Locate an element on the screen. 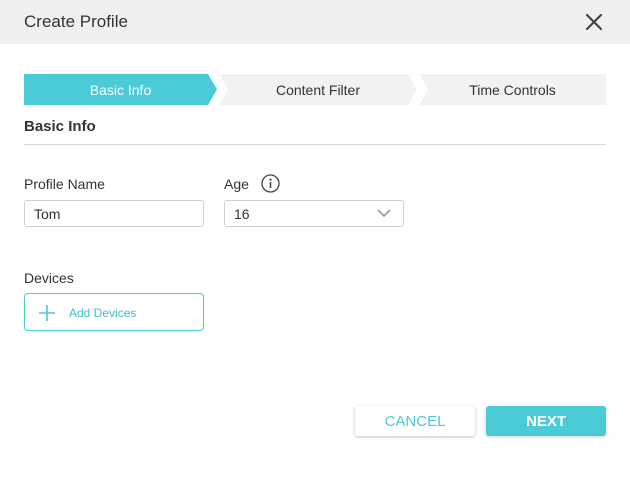 The image size is (630, 499). info-icon is located at coordinates (270, 183).